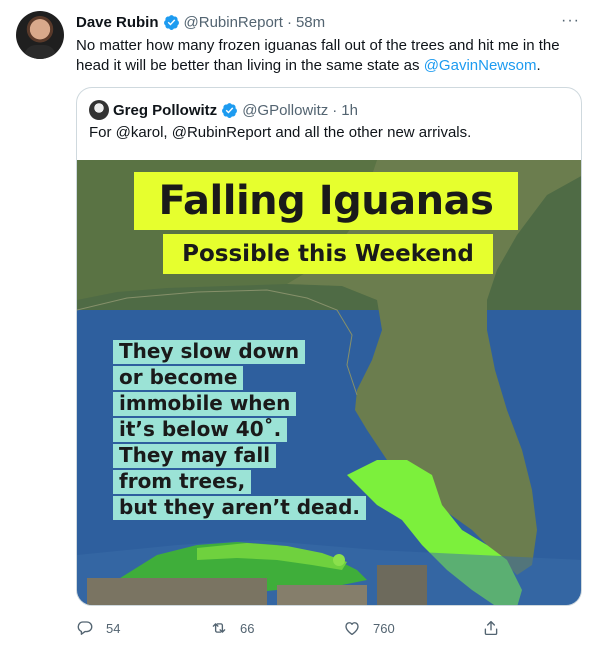  Describe the element at coordinates (113, 628) in the screenshot. I see `reply-count: 54` at that location.